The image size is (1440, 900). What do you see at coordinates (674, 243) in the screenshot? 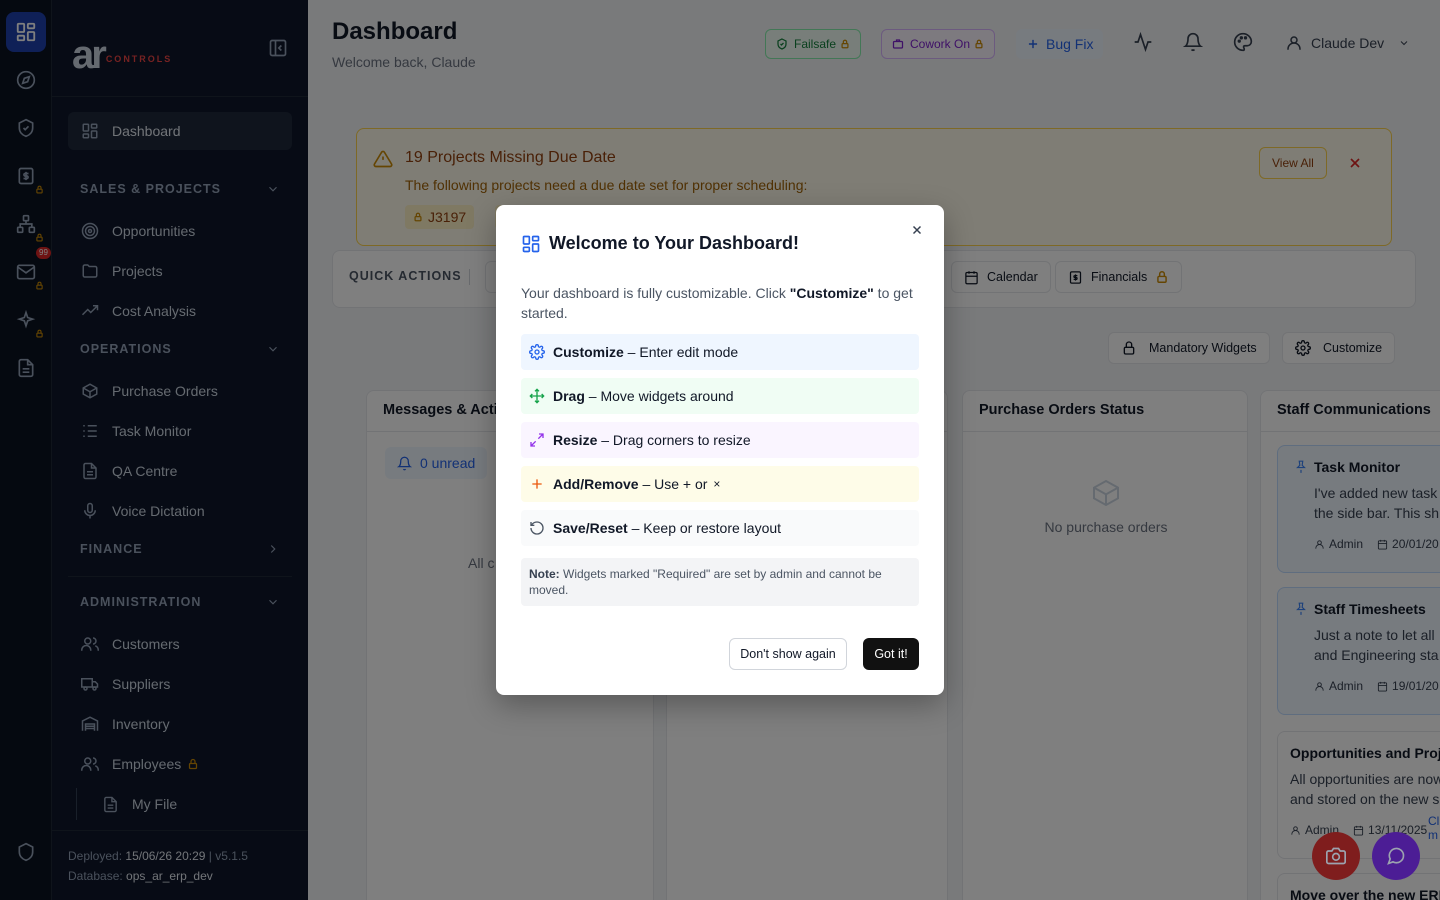
I see `dialog-title: Welcome to Your Dashboard!` at bounding box center [674, 243].